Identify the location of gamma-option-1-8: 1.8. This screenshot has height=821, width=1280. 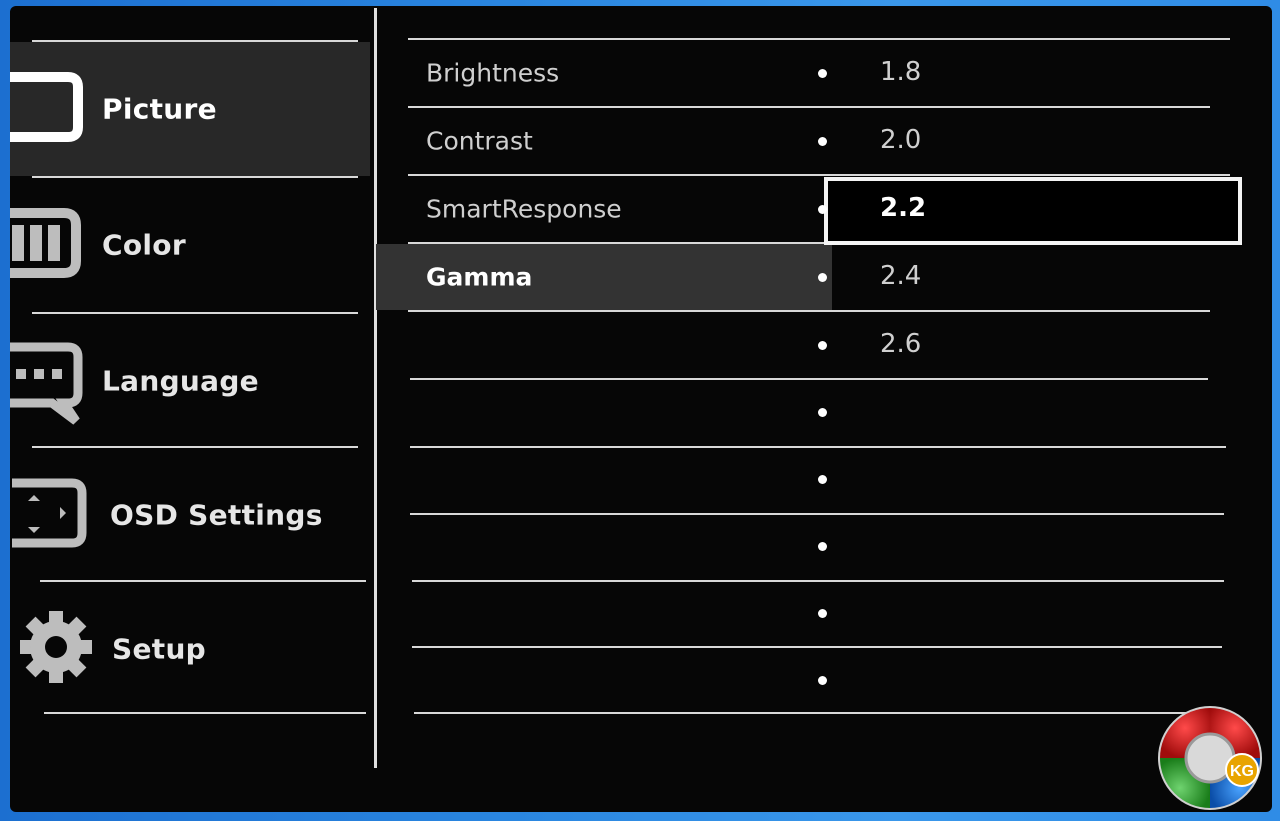
(900, 72).